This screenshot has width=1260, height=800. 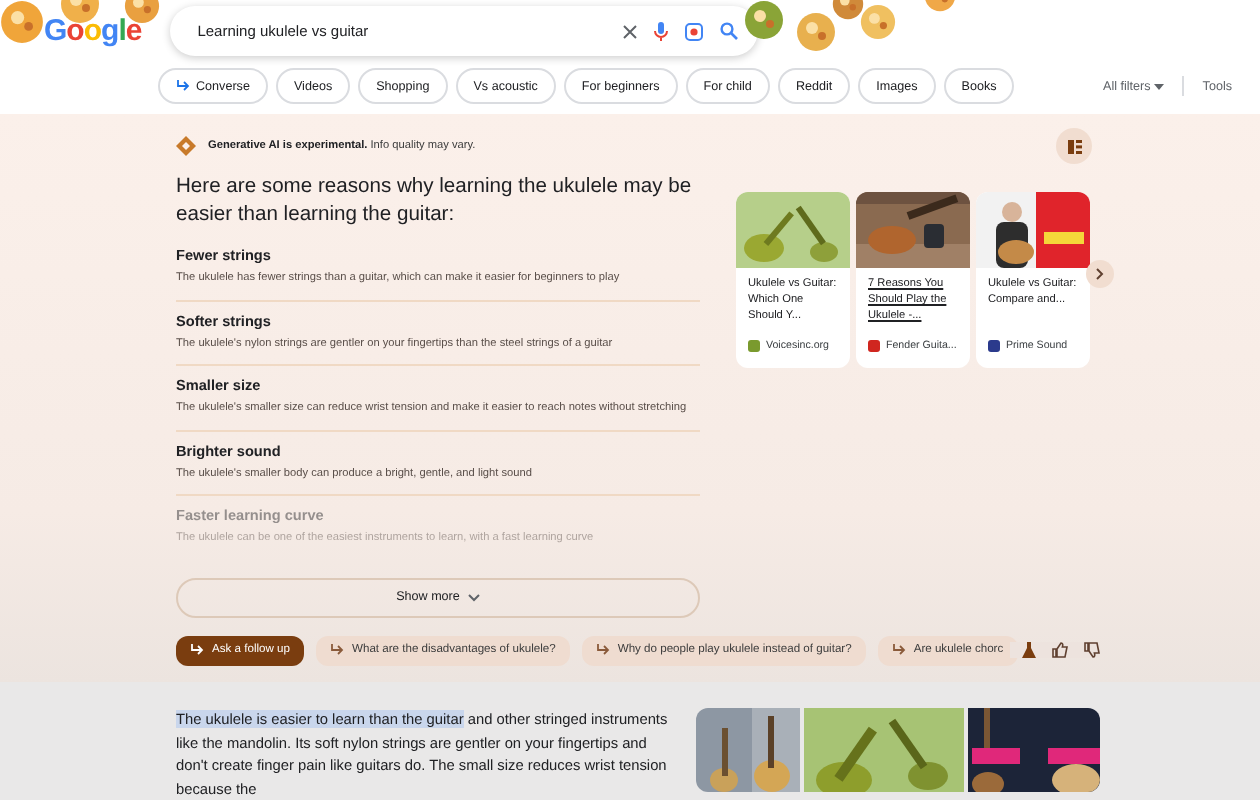 I want to click on layout-button, so click(x=1074, y=146).